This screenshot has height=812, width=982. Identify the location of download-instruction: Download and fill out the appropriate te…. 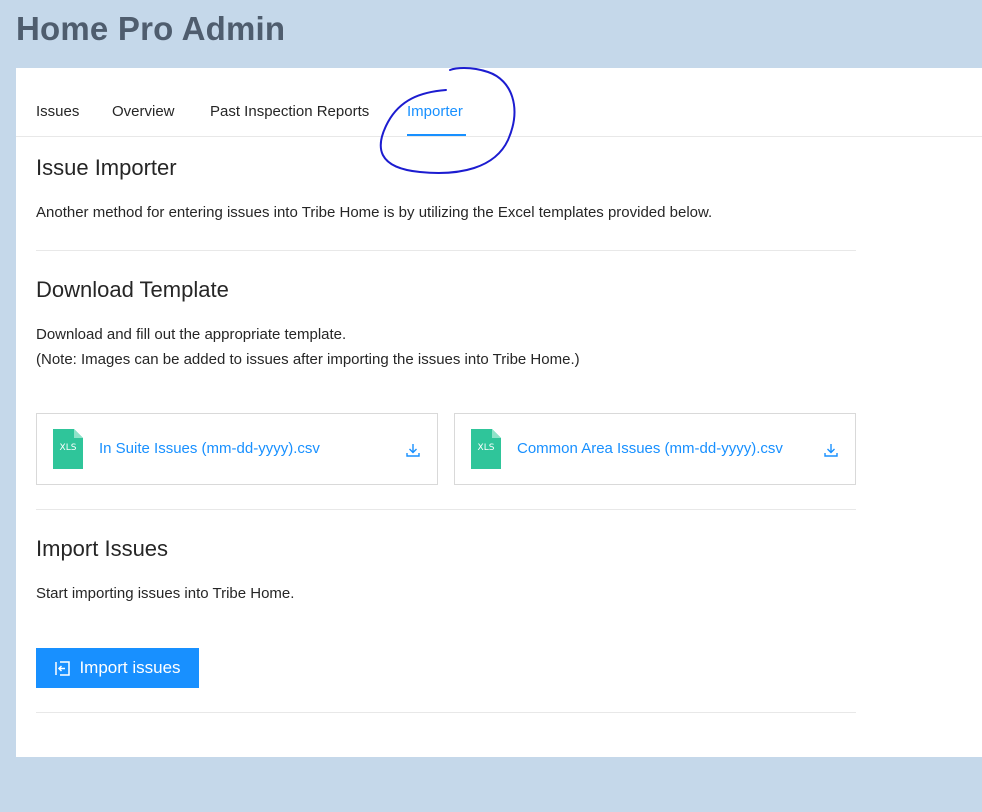
(191, 334).